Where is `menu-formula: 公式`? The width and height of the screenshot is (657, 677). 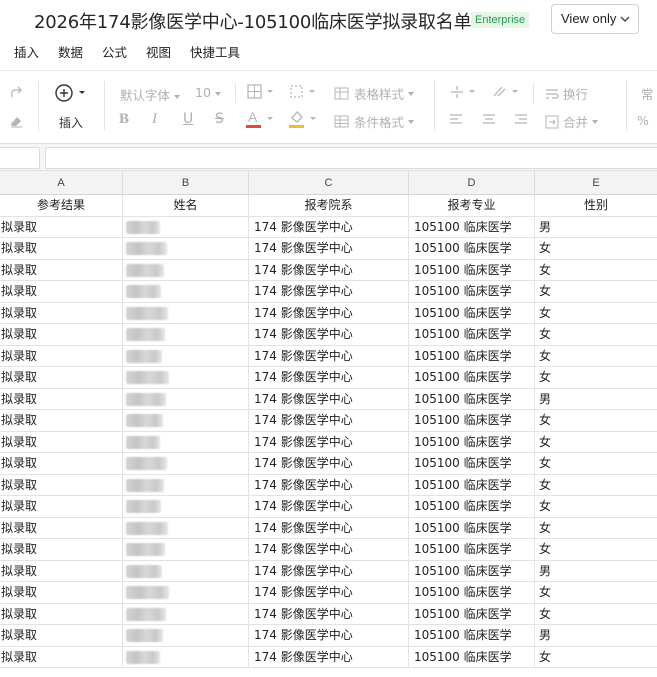 menu-formula: 公式 is located at coordinates (114, 51).